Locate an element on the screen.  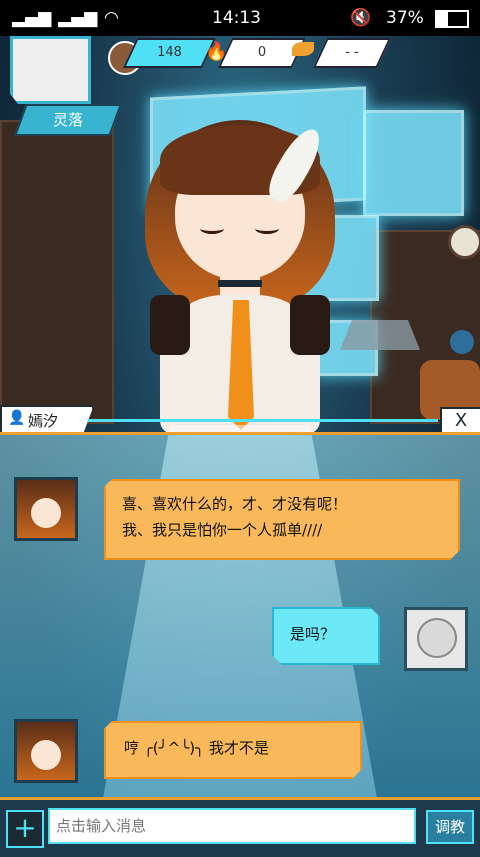
wing-icon is located at coordinates (303, 49).